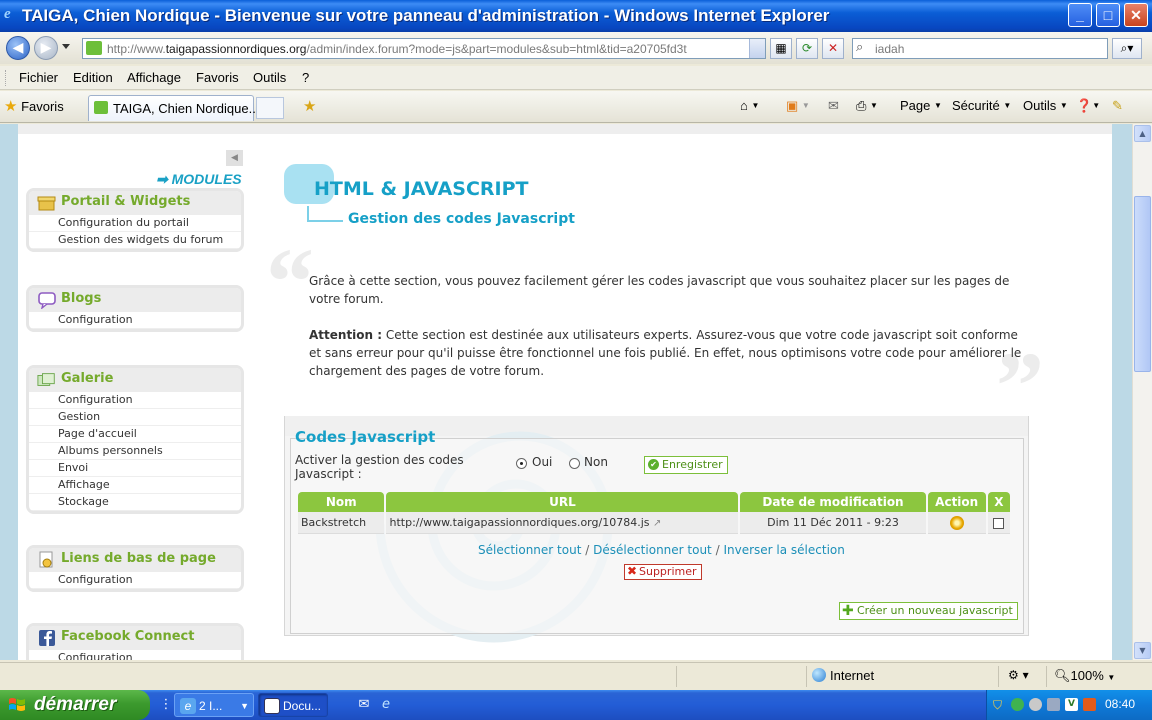 The height and width of the screenshot is (720, 1152). I want to click on document-taskbar-icon, so click(272, 706).